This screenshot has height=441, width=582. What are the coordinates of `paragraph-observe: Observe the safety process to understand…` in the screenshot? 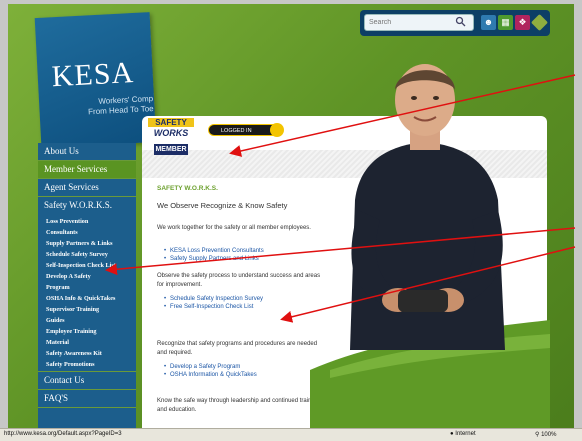 It's located at (239, 280).